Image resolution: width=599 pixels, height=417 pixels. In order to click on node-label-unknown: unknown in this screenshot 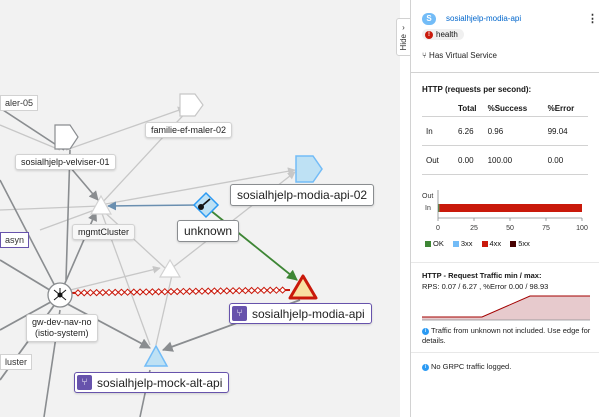, I will do `click(208, 231)`.